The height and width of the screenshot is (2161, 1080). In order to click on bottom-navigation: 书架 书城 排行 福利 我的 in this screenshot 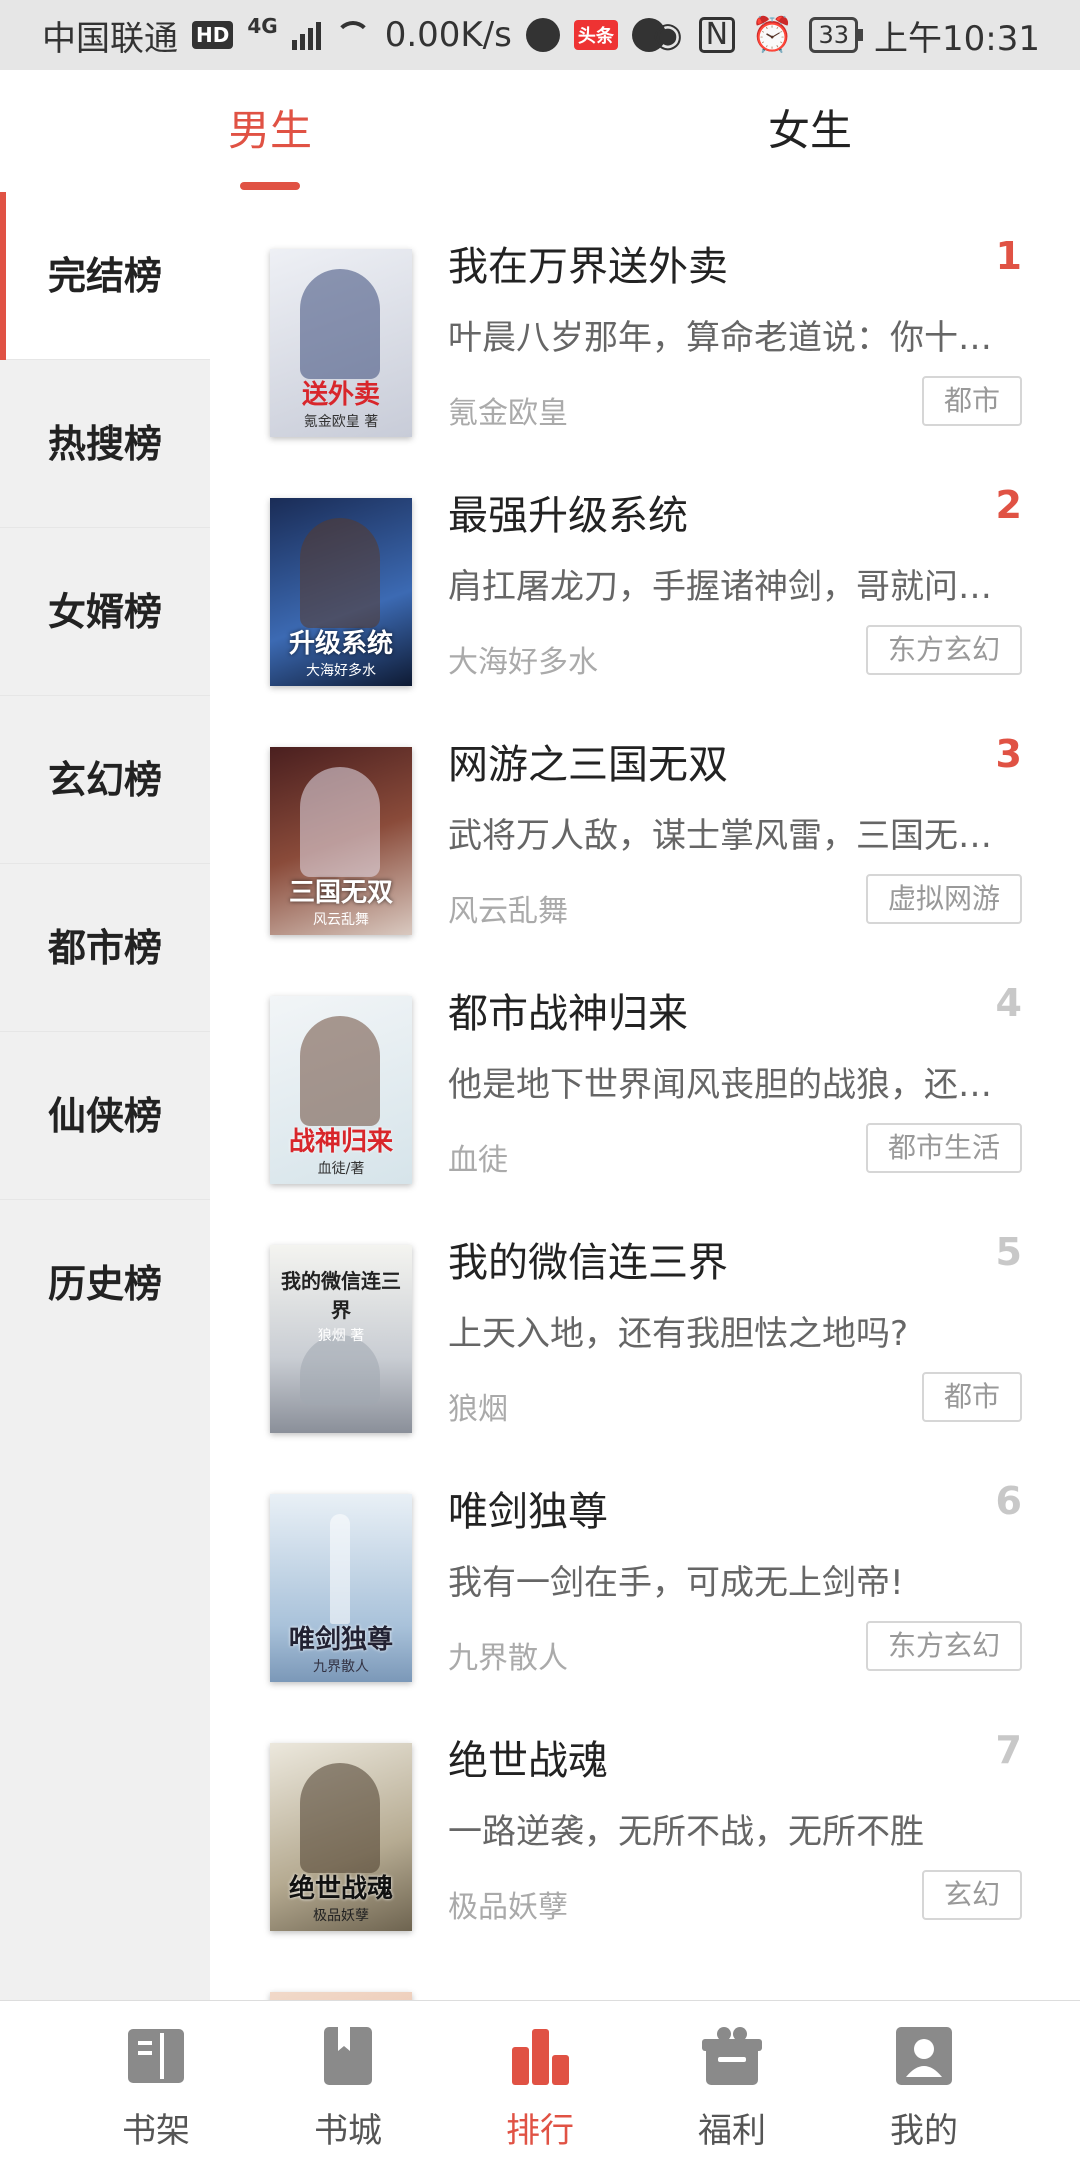, I will do `click(540, 2080)`.